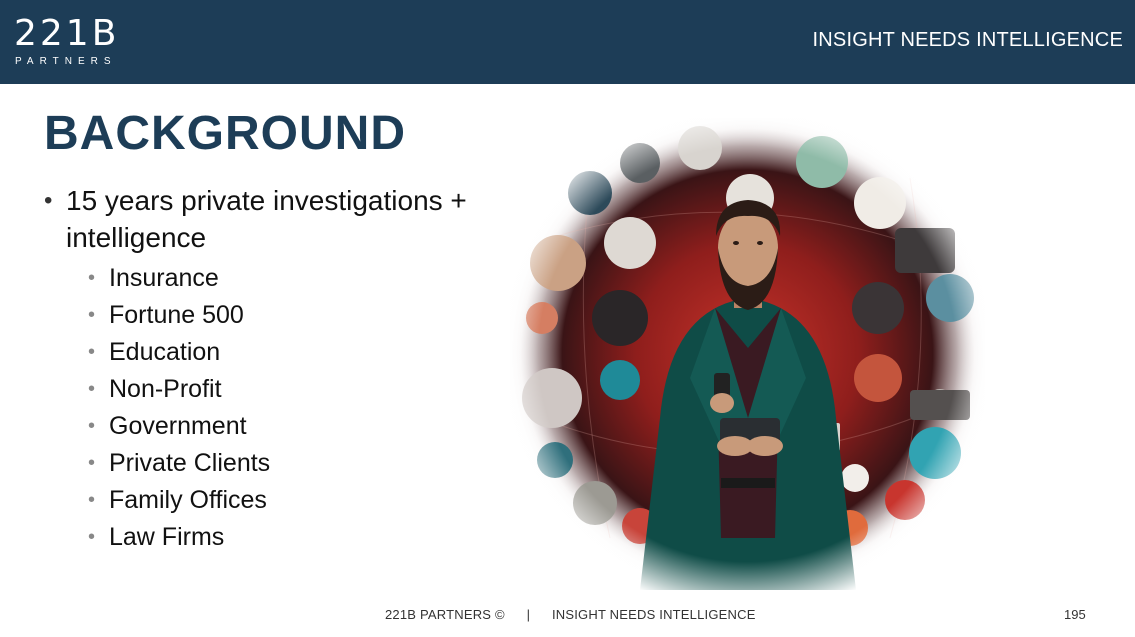 The height and width of the screenshot is (637, 1135). I want to click on header-bar: 221B PARTNERS INSIGHT NEEDS INTELLIGENCE, so click(567, 42).